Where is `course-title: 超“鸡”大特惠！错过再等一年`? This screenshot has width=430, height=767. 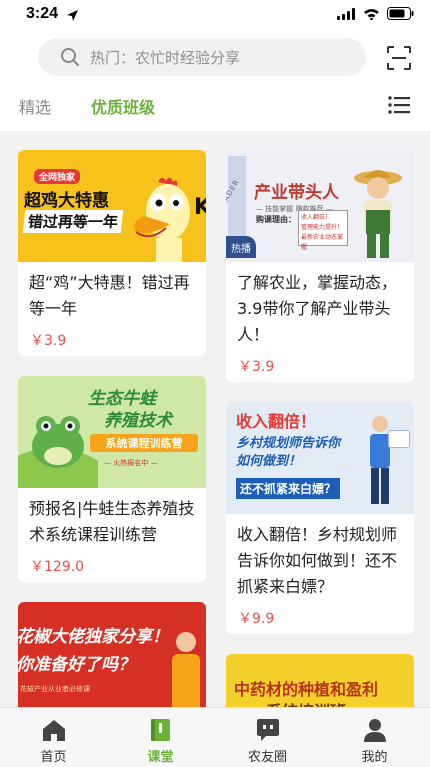 course-title: 超“鸡”大特惠！错过再等一年 is located at coordinates (109, 295).